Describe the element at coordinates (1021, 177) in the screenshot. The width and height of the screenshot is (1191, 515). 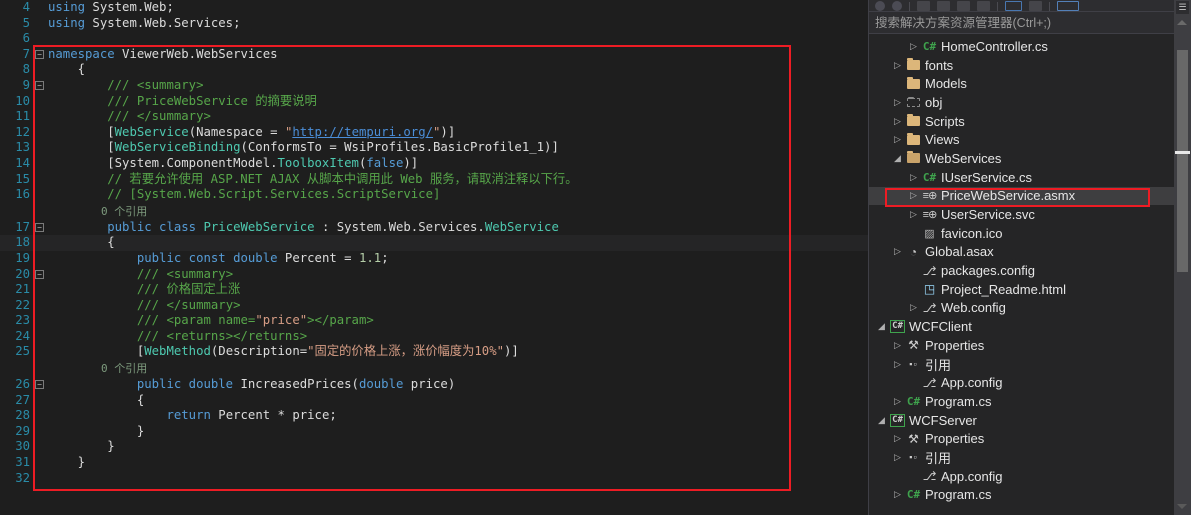
I see `tree-item-iuserservice-cs: ▷ C# IUserService.cs` at that location.